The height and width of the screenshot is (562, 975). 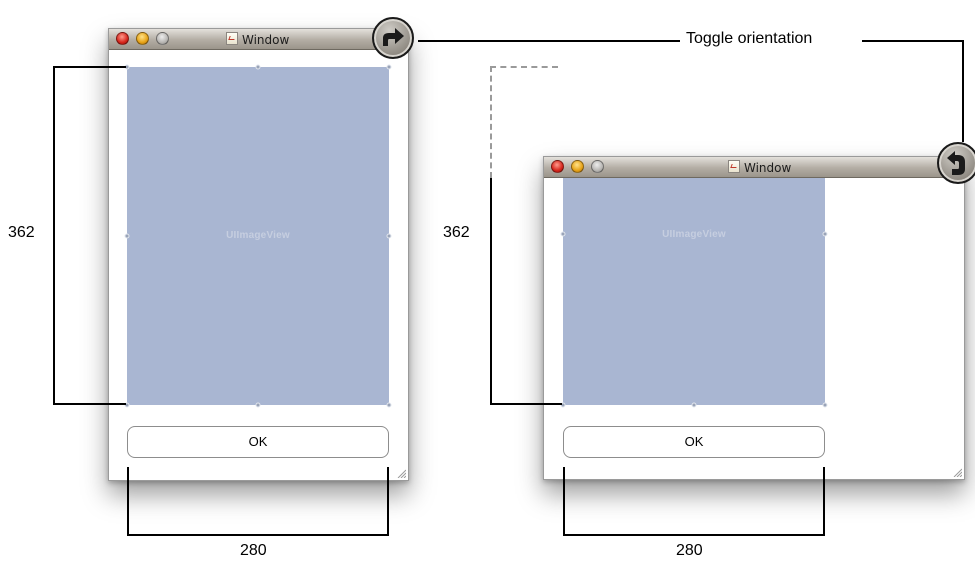 I want to click on portrait-image-view-label: UIImageView, so click(x=258, y=235).